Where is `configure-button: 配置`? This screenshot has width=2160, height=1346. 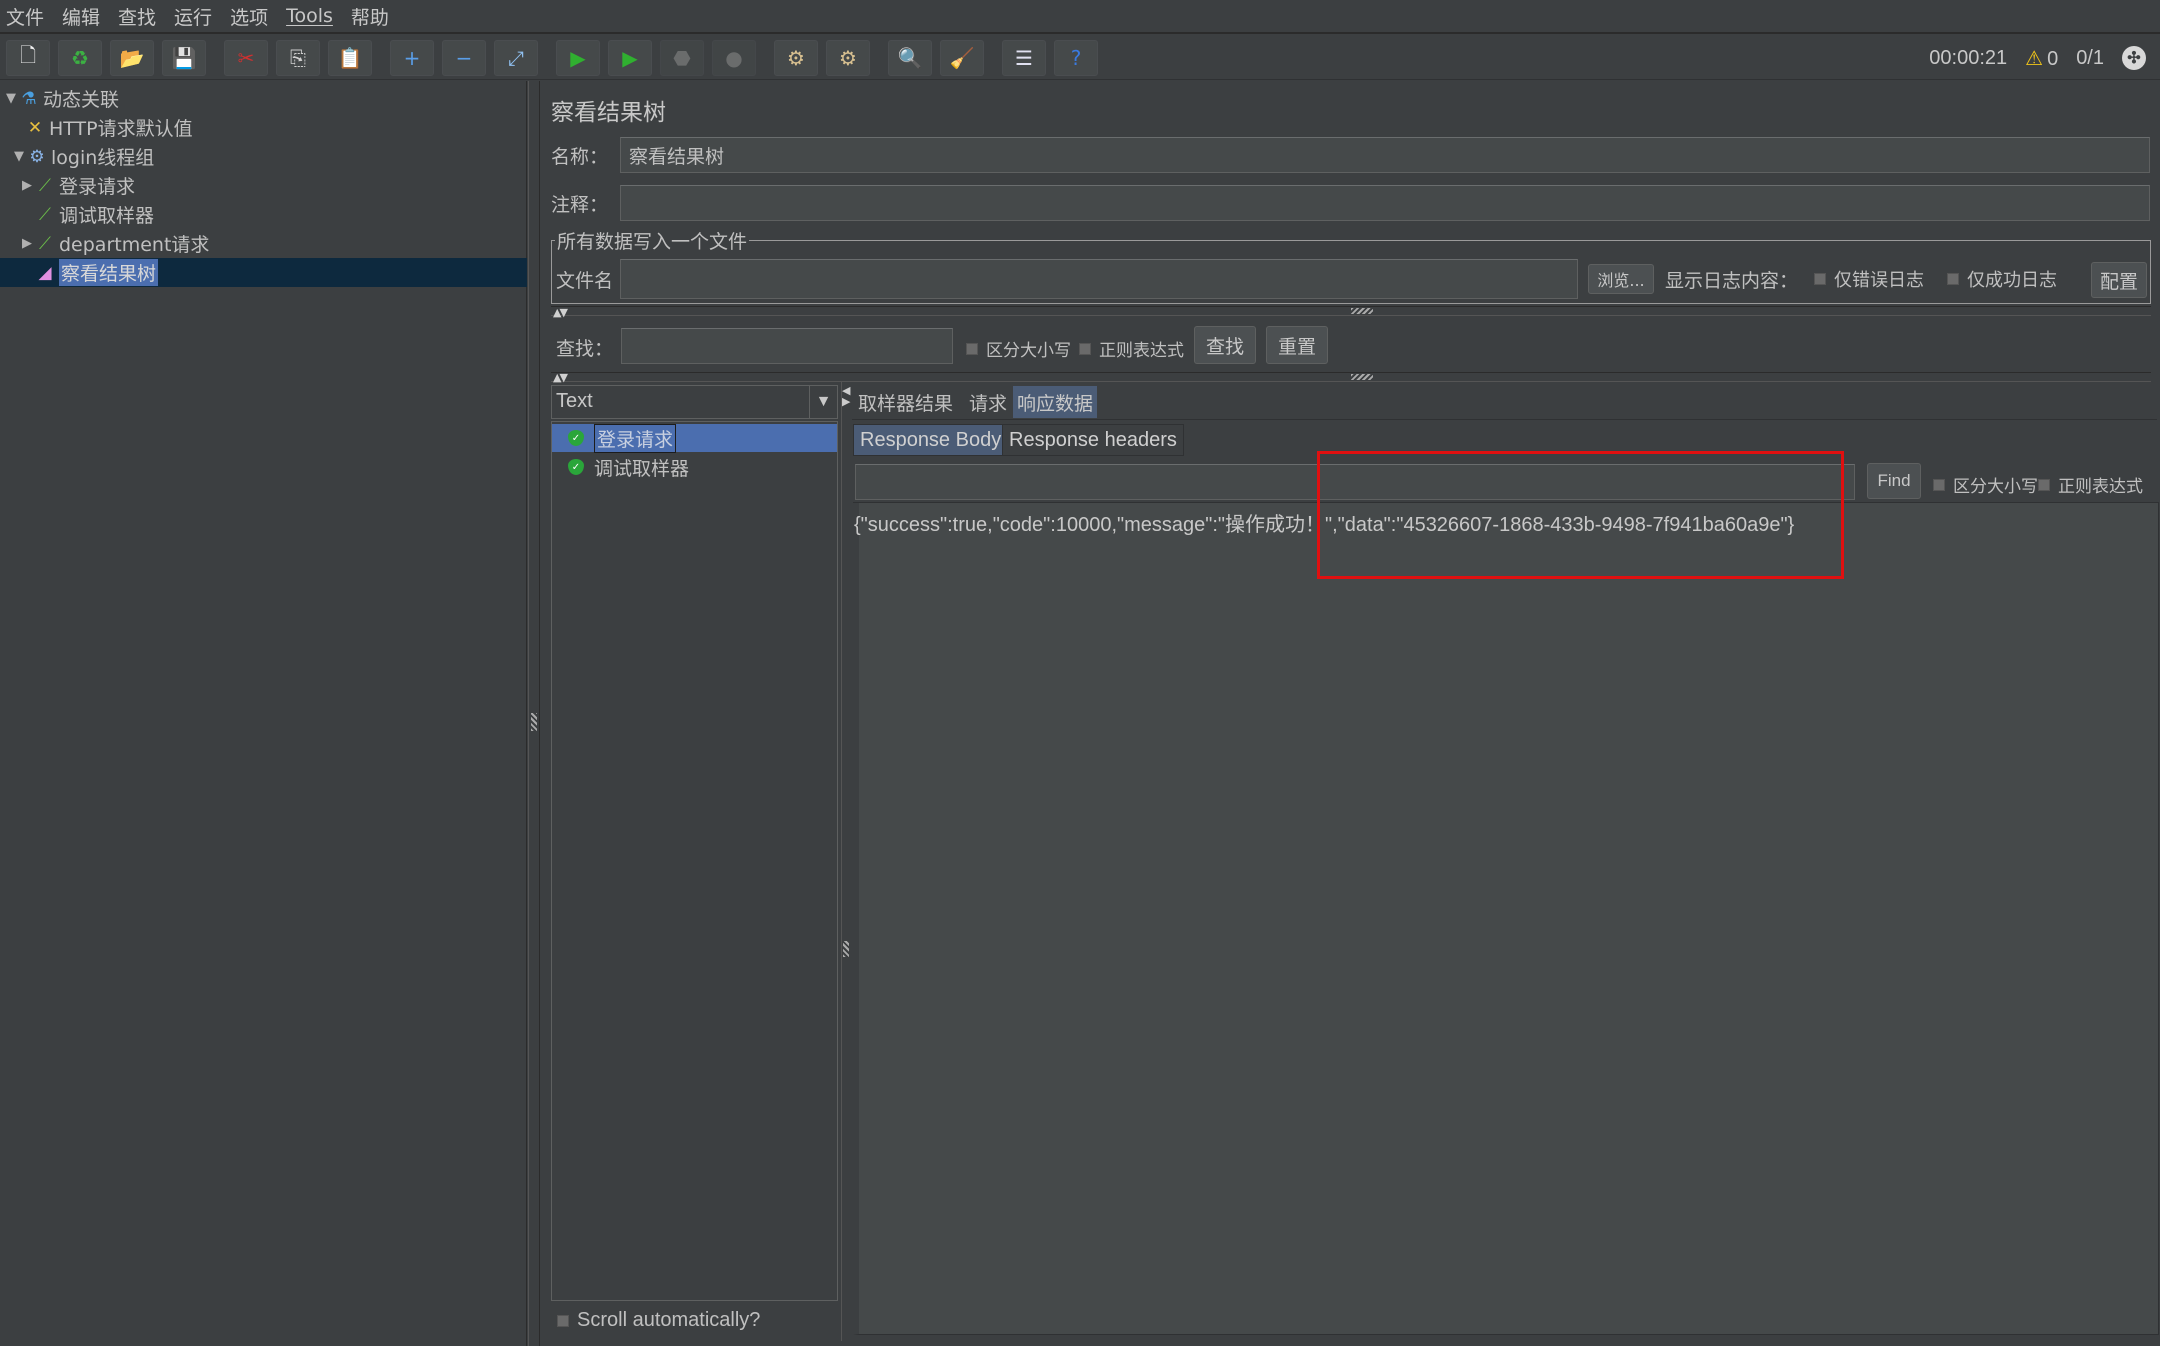 configure-button: 配置 is located at coordinates (2119, 280).